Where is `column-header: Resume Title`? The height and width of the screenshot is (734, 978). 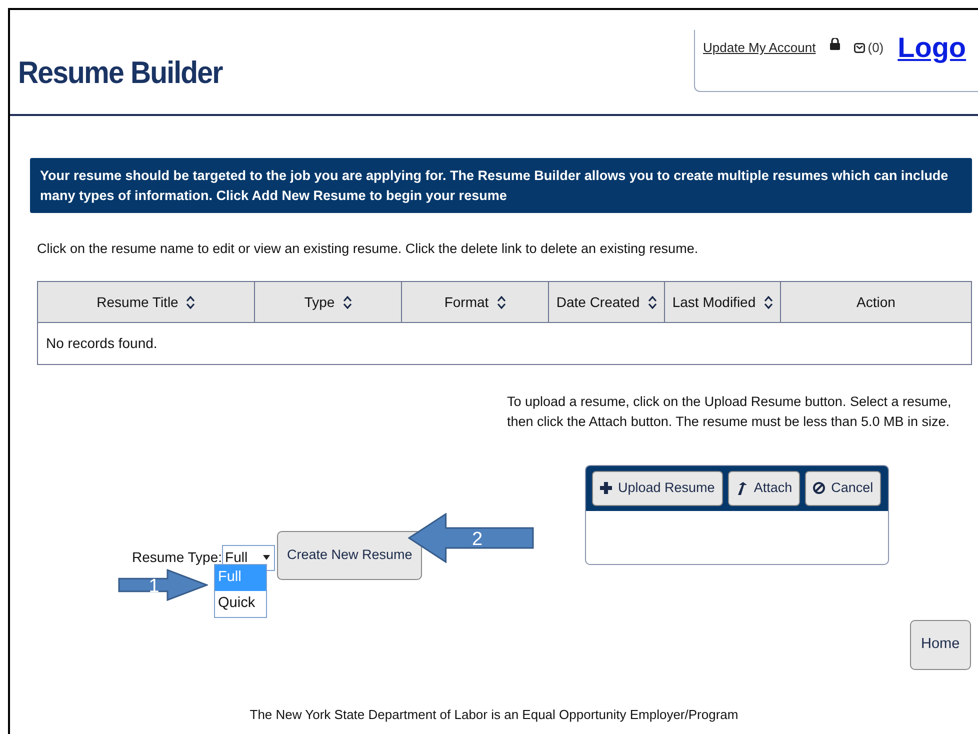
column-header: Resume Title is located at coordinates (146, 302).